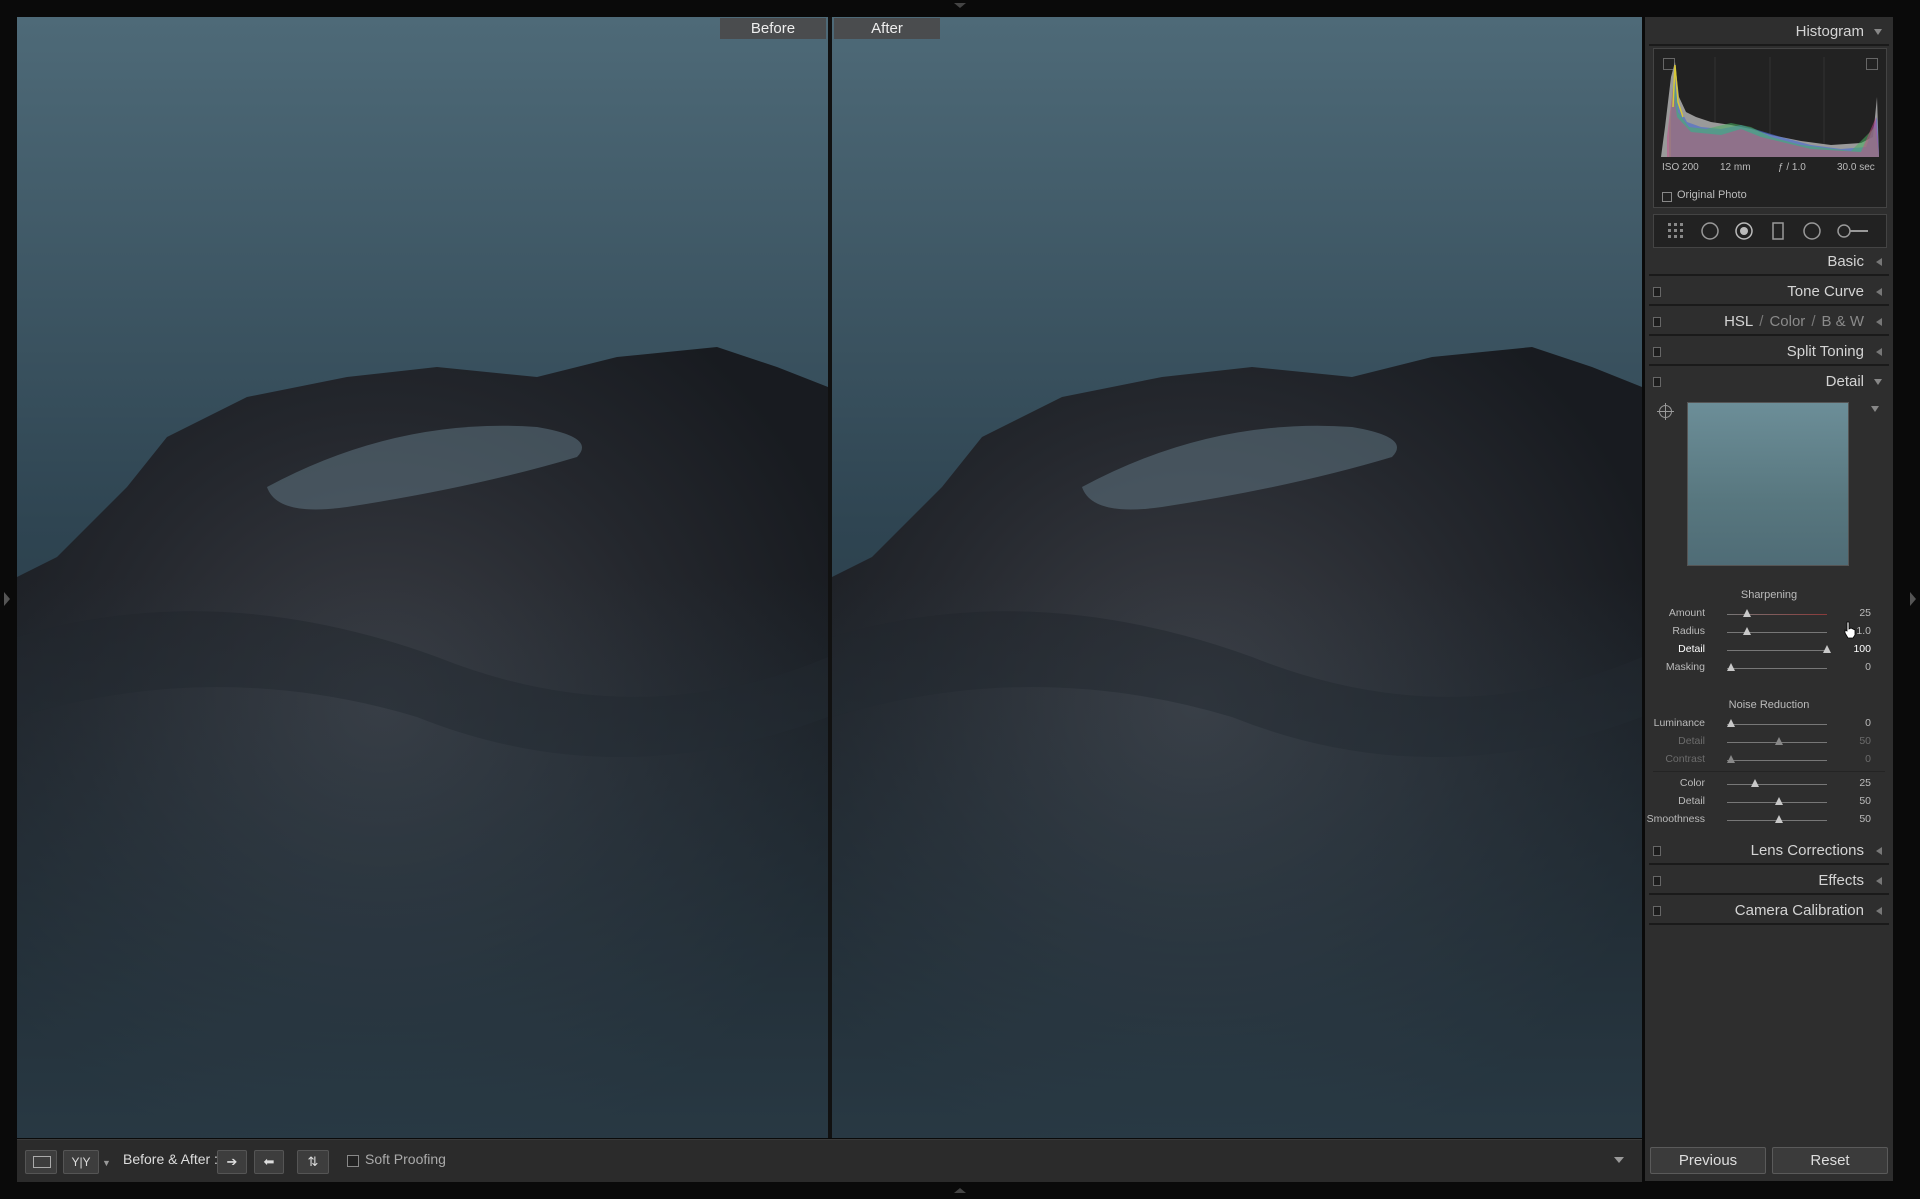 This screenshot has height=1199, width=1920. What do you see at coordinates (1755, 783) in the screenshot?
I see `color-slider-thumb` at bounding box center [1755, 783].